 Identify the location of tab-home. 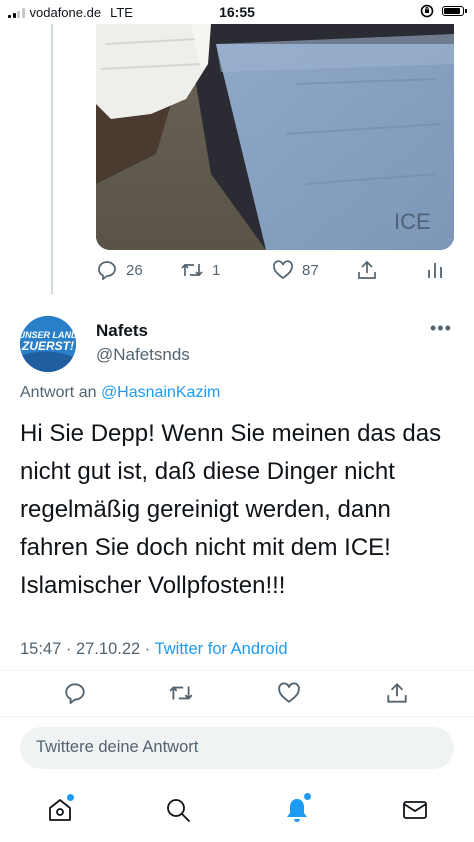
(60, 811).